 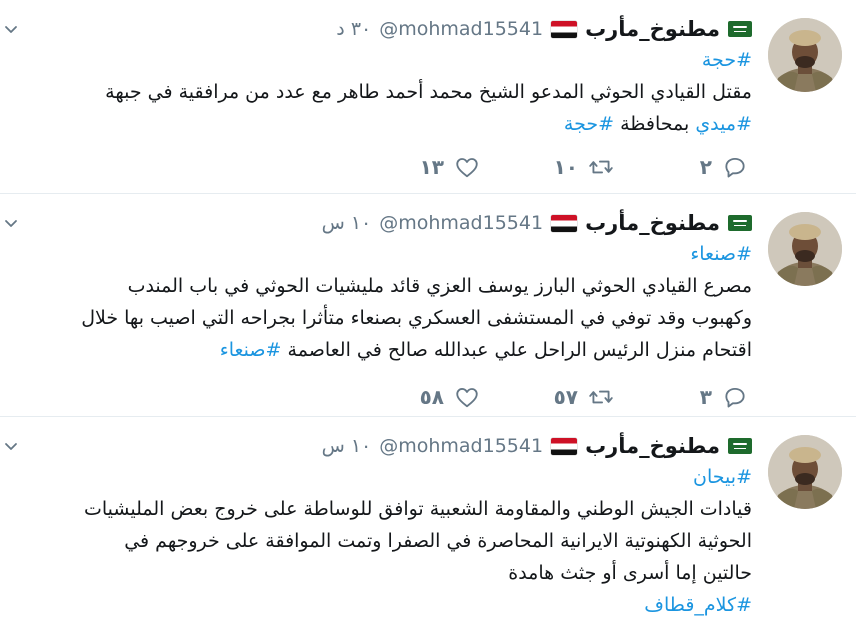 I want to click on hashtag-link: #كلام_قطاف, so click(x=698, y=605).